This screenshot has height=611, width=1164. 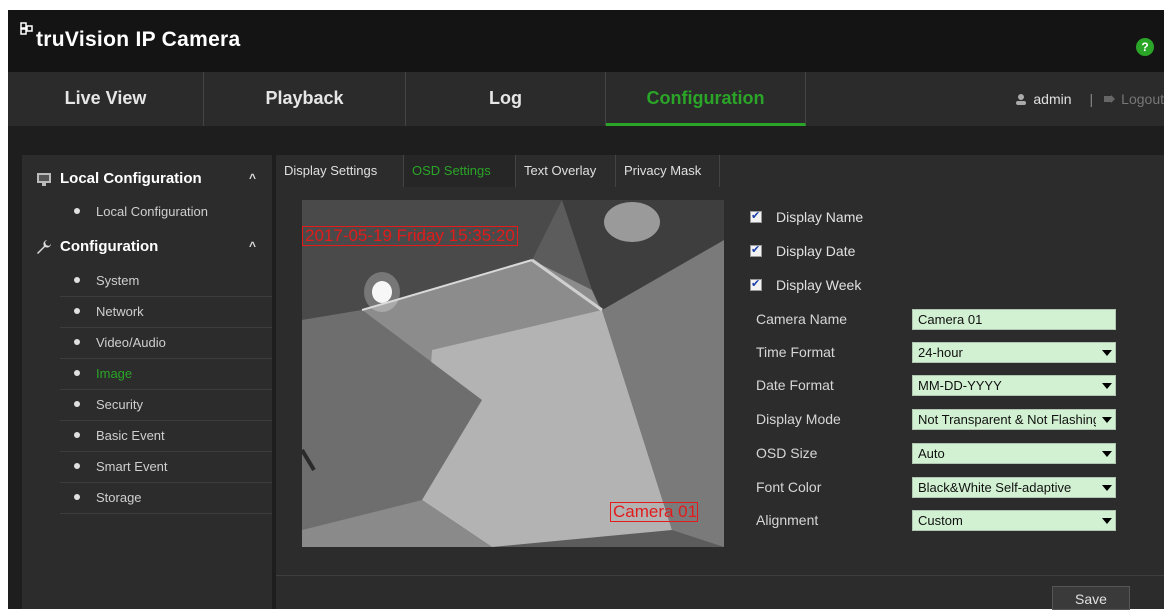 What do you see at coordinates (147, 405) in the screenshot?
I see `sidebar-item-security: Security` at bounding box center [147, 405].